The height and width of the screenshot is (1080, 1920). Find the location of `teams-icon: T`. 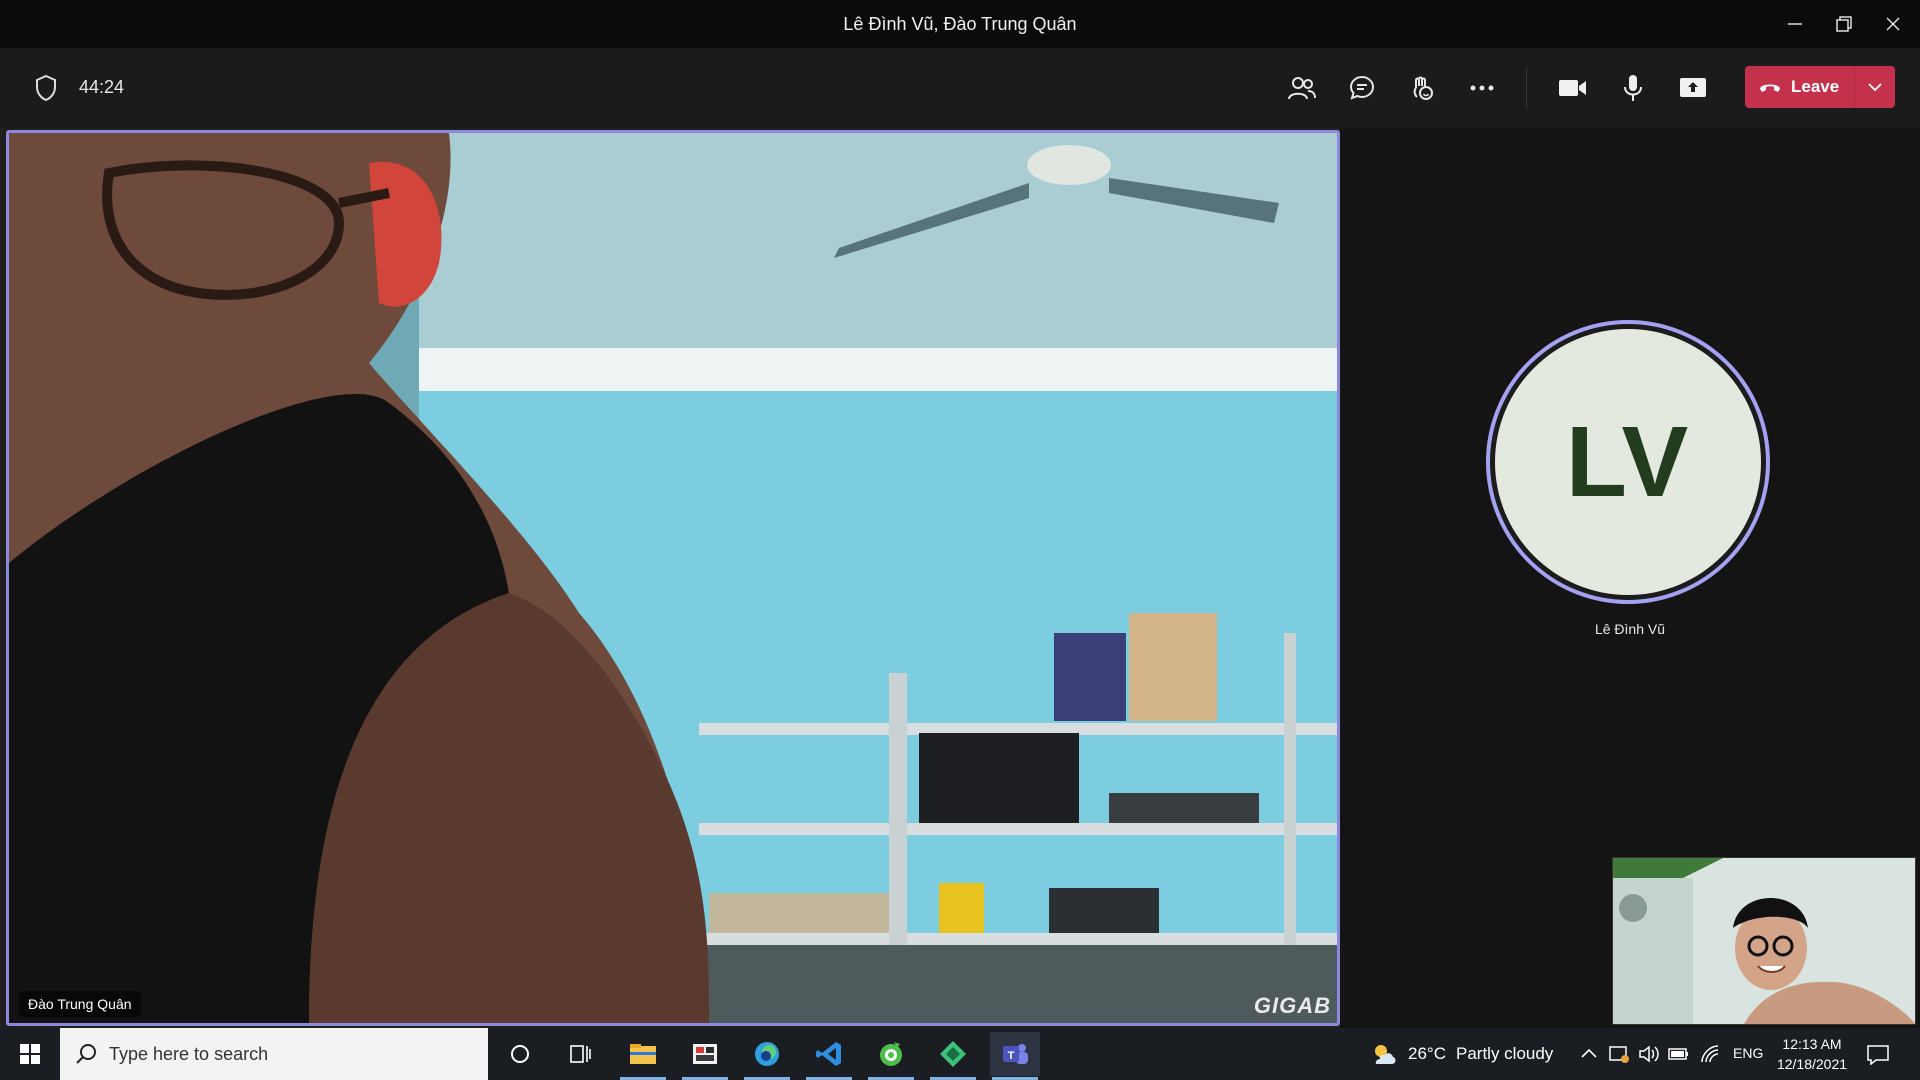

teams-icon: T is located at coordinates (1015, 1054).